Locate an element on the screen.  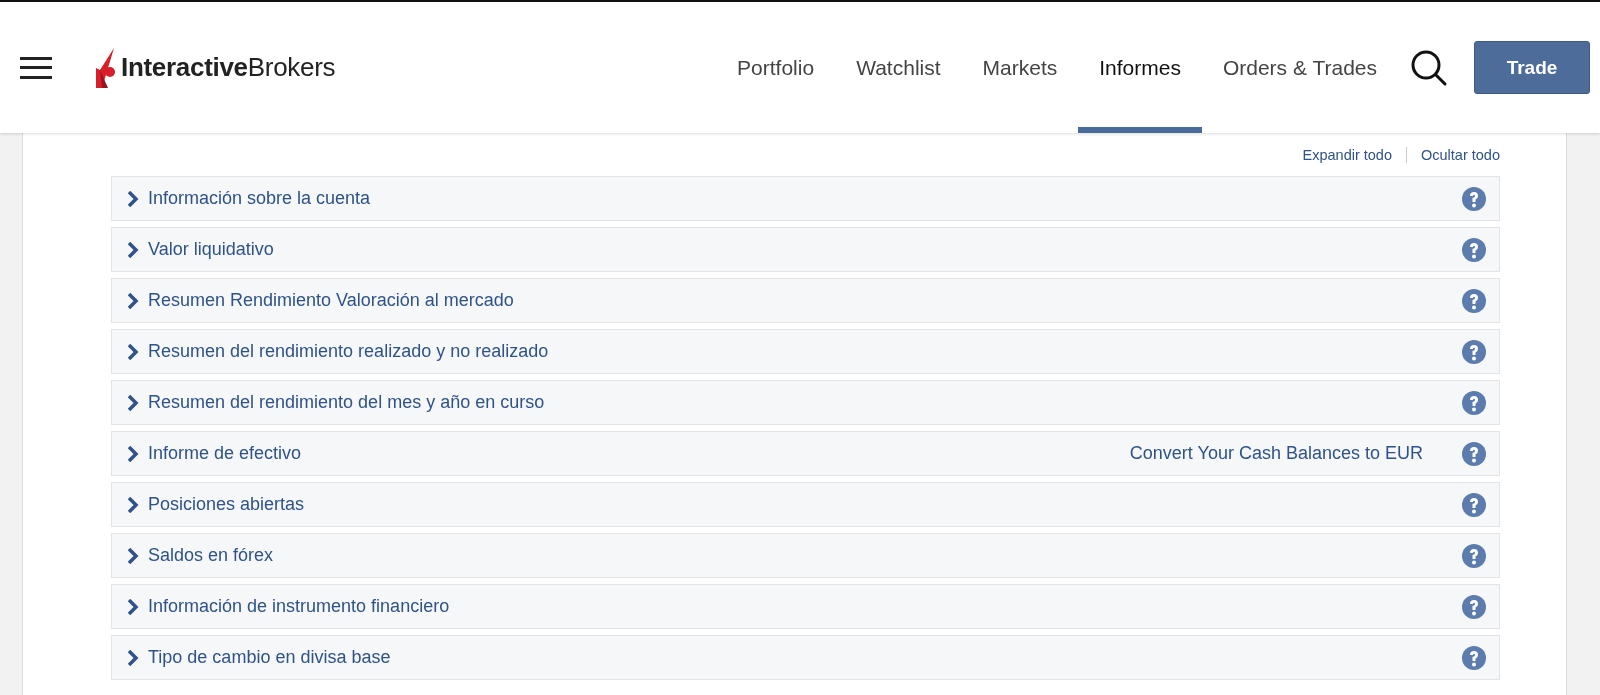
trade-button: Trade is located at coordinates (1532, 67).